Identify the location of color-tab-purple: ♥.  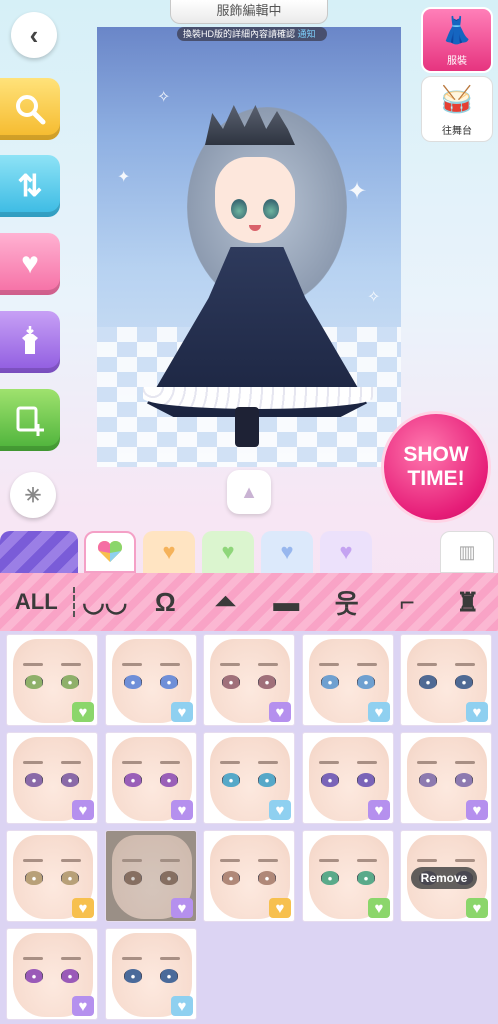
(346, 552).